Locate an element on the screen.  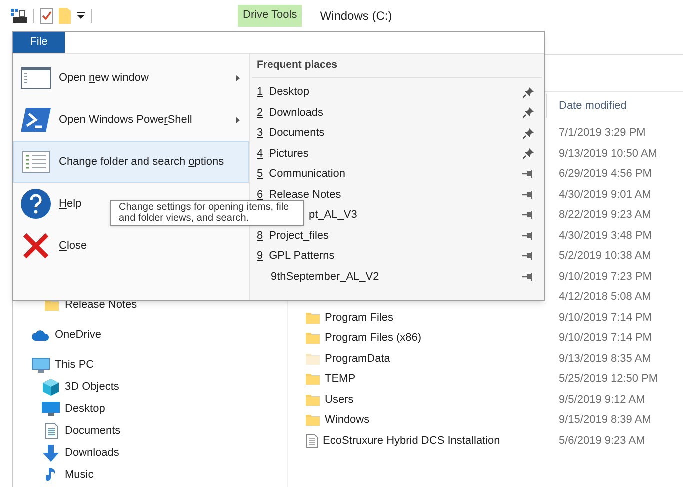
date-cell-text: 9/10/2019 7:23 PM is located at coordinates (605, 277).